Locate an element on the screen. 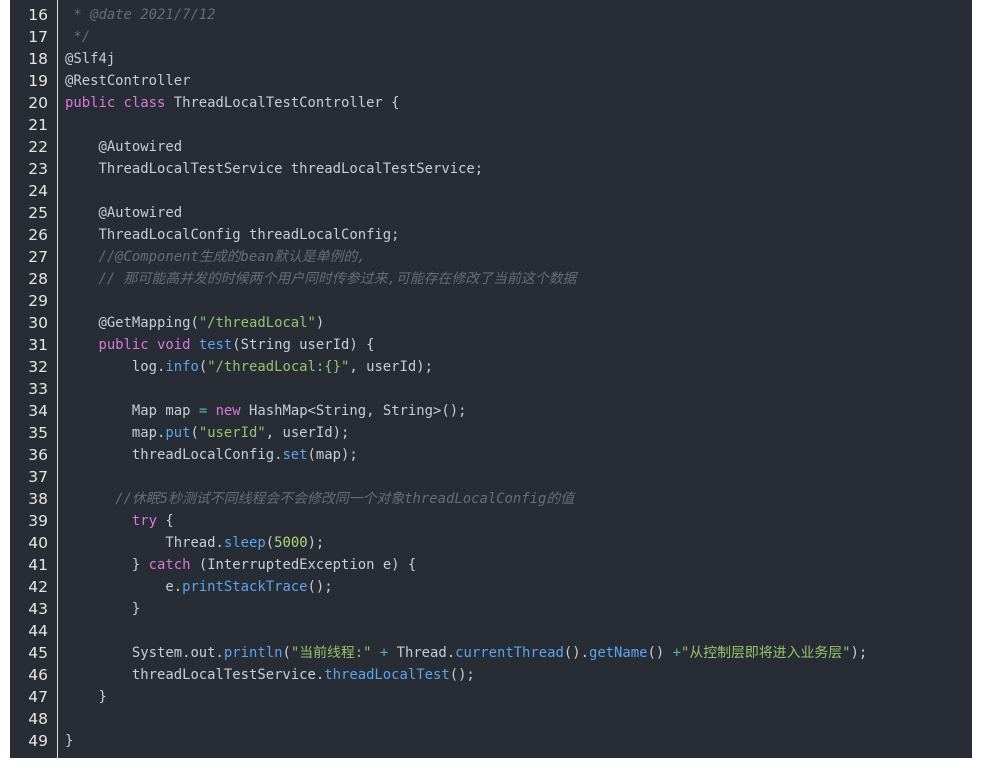 The image size is (987, 779). code-token: currentThread is located at coordinates (509, 653).